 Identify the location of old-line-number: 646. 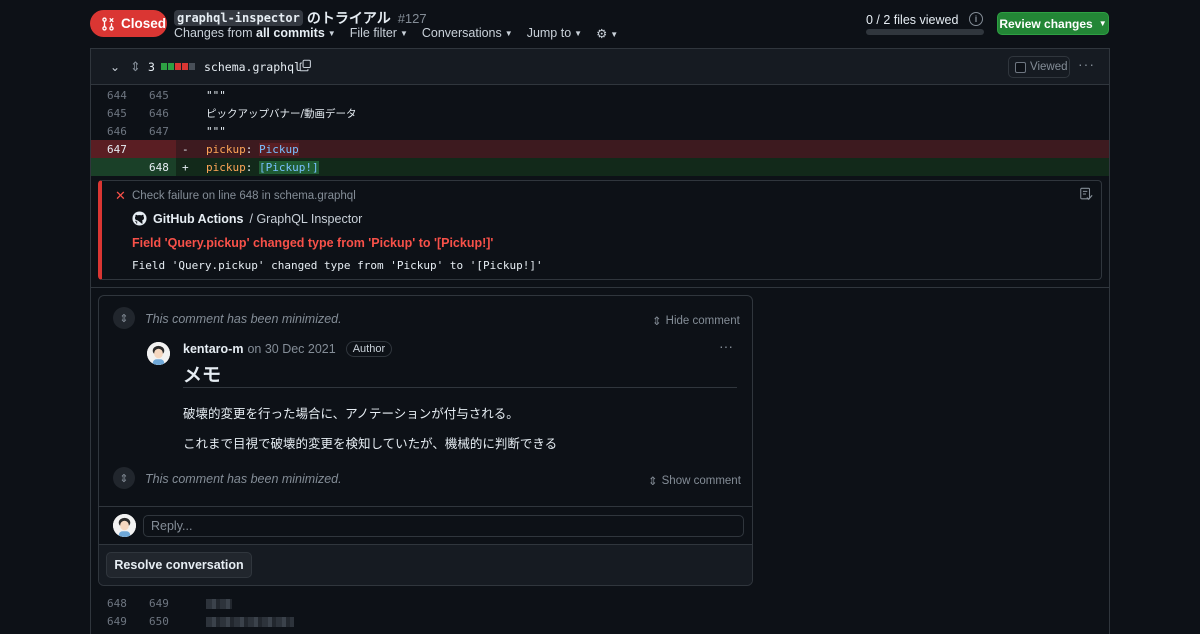
(117, 131).